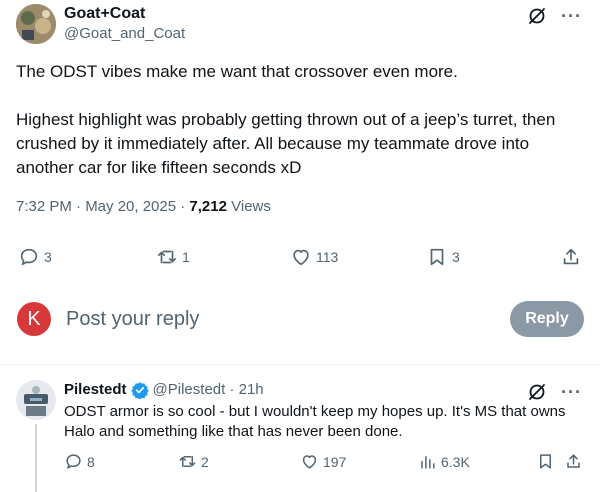  I want to click on tweet-action-bar: 3 1 113 3, so click(301, 258).